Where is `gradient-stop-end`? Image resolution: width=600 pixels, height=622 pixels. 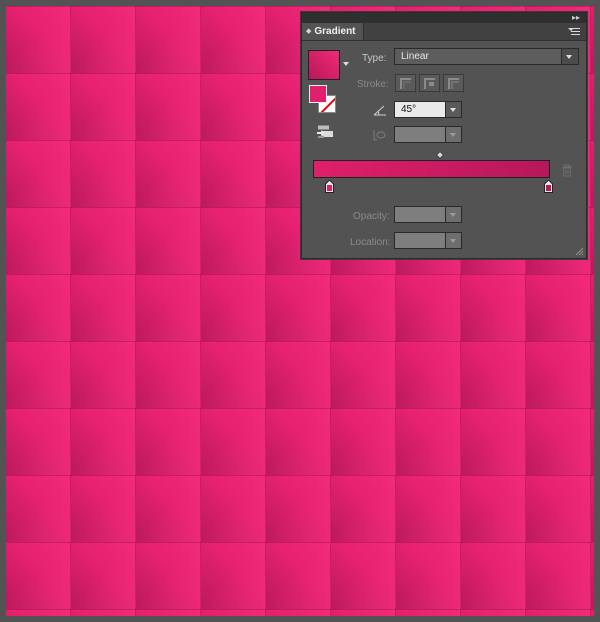 gradient-stop-end is located at coordinates (548, 186).